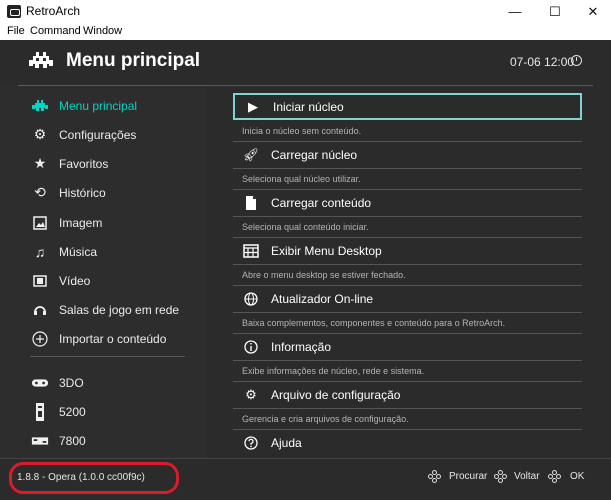 The width and height of the screenshot is (611, 500). What do you see at coordinates (305, 11) in the screenshot?
I see `window-titlebar: RetroArch — ☐ ✕` at bounding box center [305, 11].